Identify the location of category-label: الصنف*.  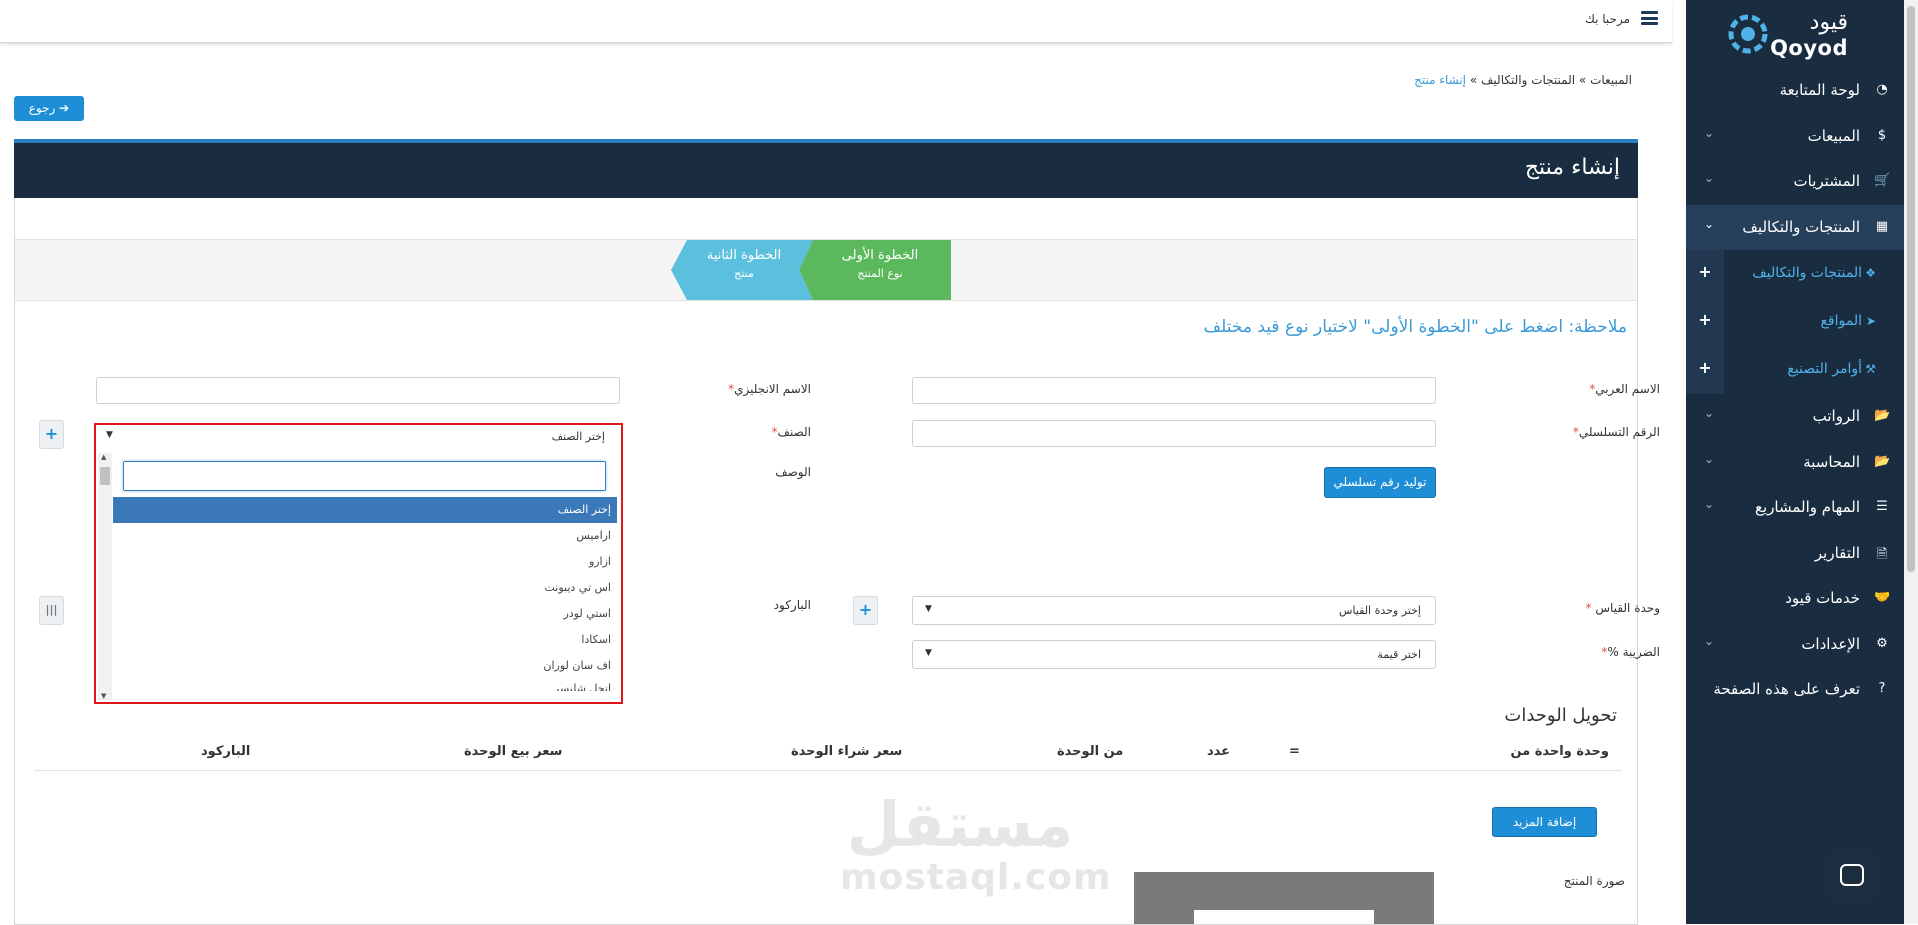
(791, 432).